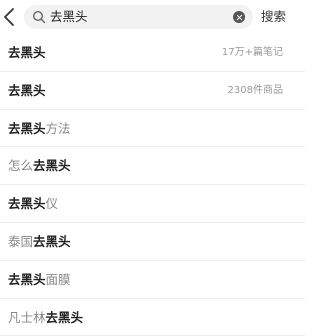 The width and height of the screenshot is (320, 336). I want to click on suggestion-item: 泰国去黑头, so click(152, 242).